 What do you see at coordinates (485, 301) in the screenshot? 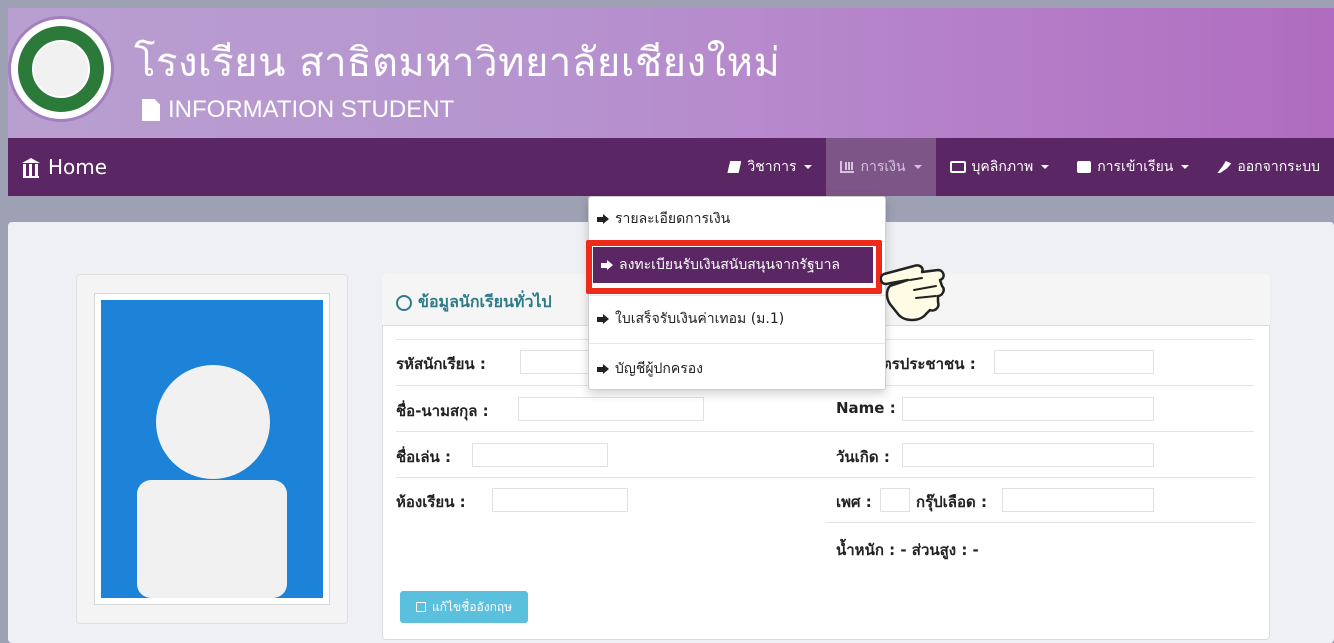
I see `info-title-text: ข้อมูลนักเรียนทั่วไป` at bounding box center [485, 301].